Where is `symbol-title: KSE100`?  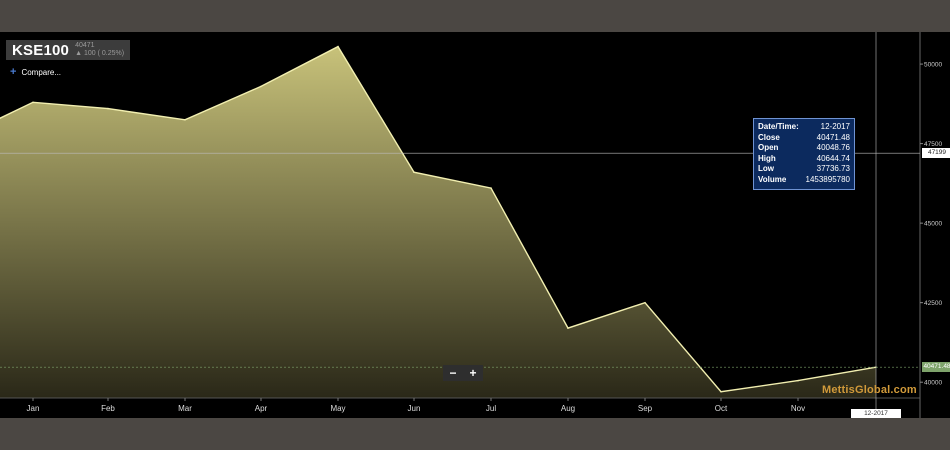
symbol-title: KSE100 is located at coordinates (41, 50).